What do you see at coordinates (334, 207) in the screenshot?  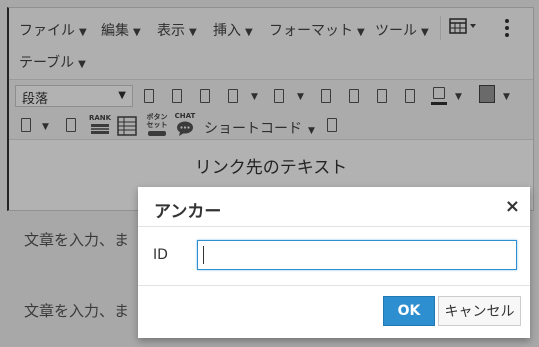 I see `dialog-header: アンカー ×` at bounding box center [334, 207].